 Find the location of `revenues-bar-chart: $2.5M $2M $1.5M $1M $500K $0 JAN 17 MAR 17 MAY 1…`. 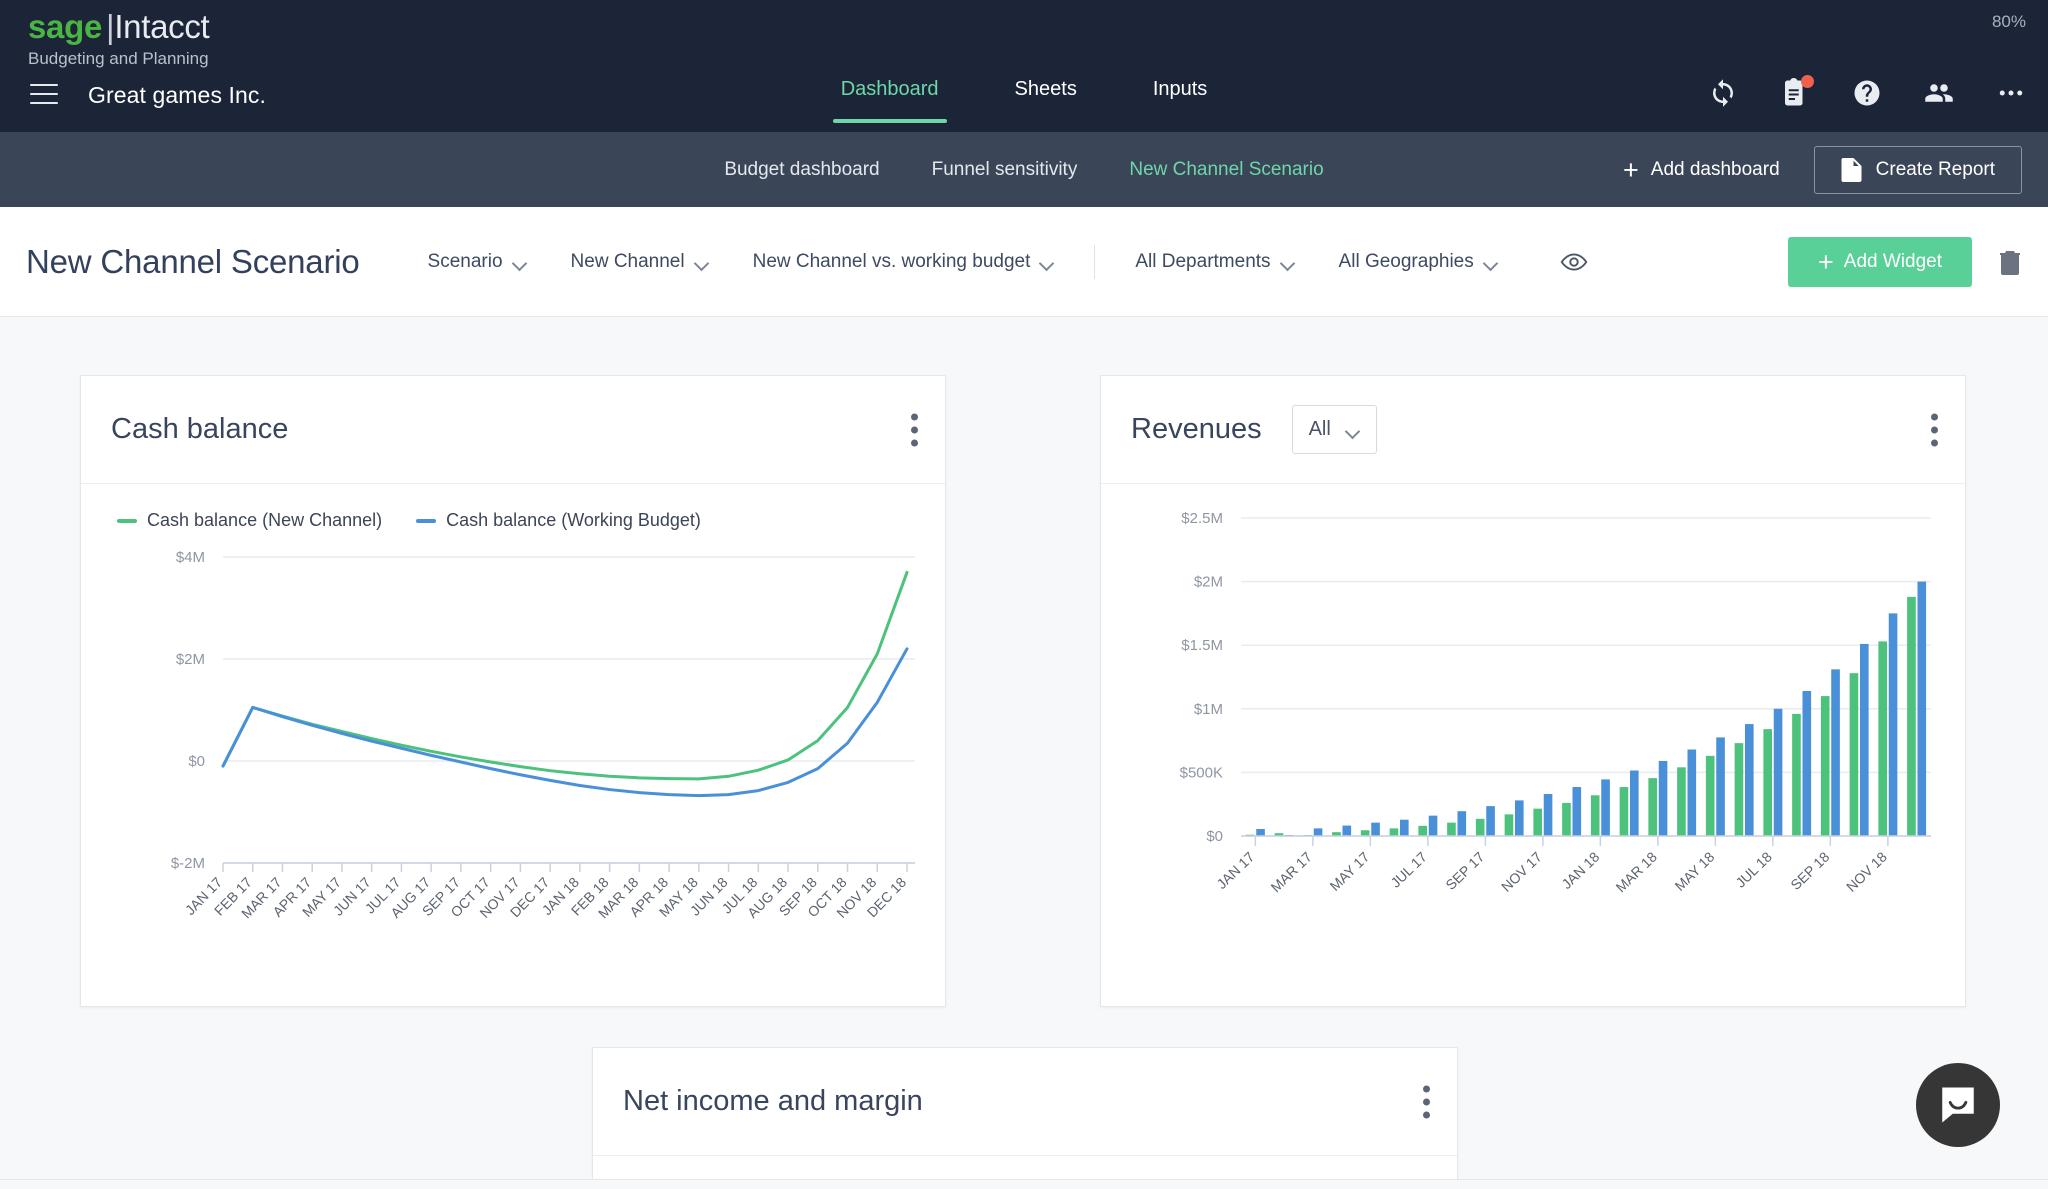

revenues-bar-chart: $2.5M $2M $1.5M $1M $500K $0 JAN 17 MAR 17 MAY 1… is located at coordinates (1555, 703).